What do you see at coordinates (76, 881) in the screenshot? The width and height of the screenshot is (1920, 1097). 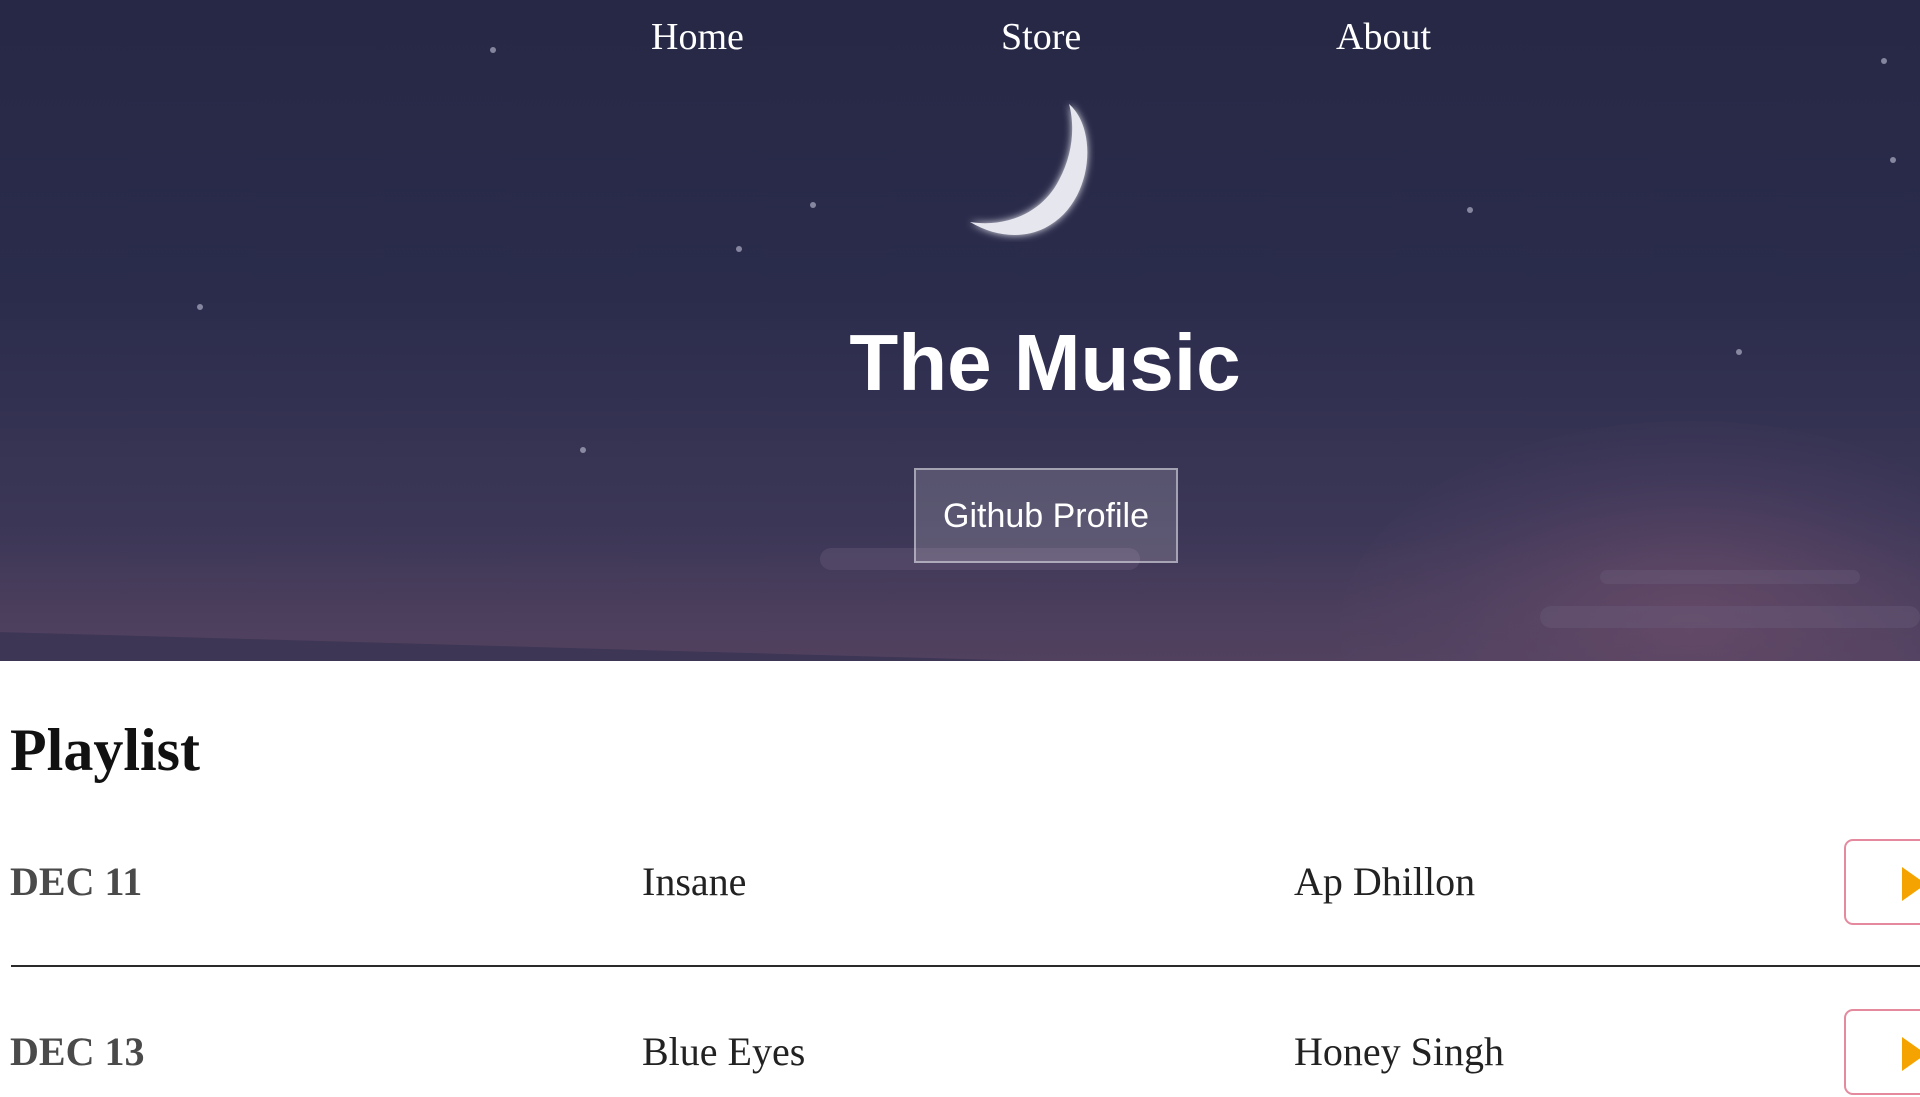 I see `row-date: DEC 11` at bounding box center [76, 881].